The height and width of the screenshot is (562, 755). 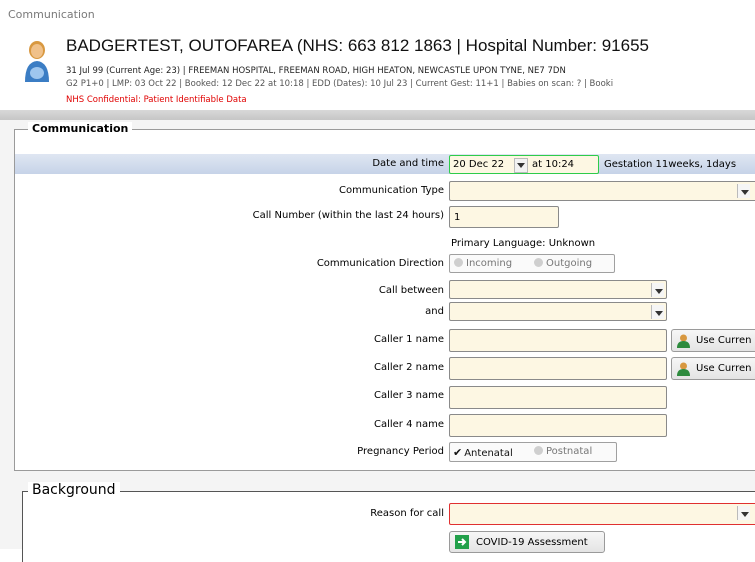 I want to click on call-number-input: 1, so click(x=504, y=217).